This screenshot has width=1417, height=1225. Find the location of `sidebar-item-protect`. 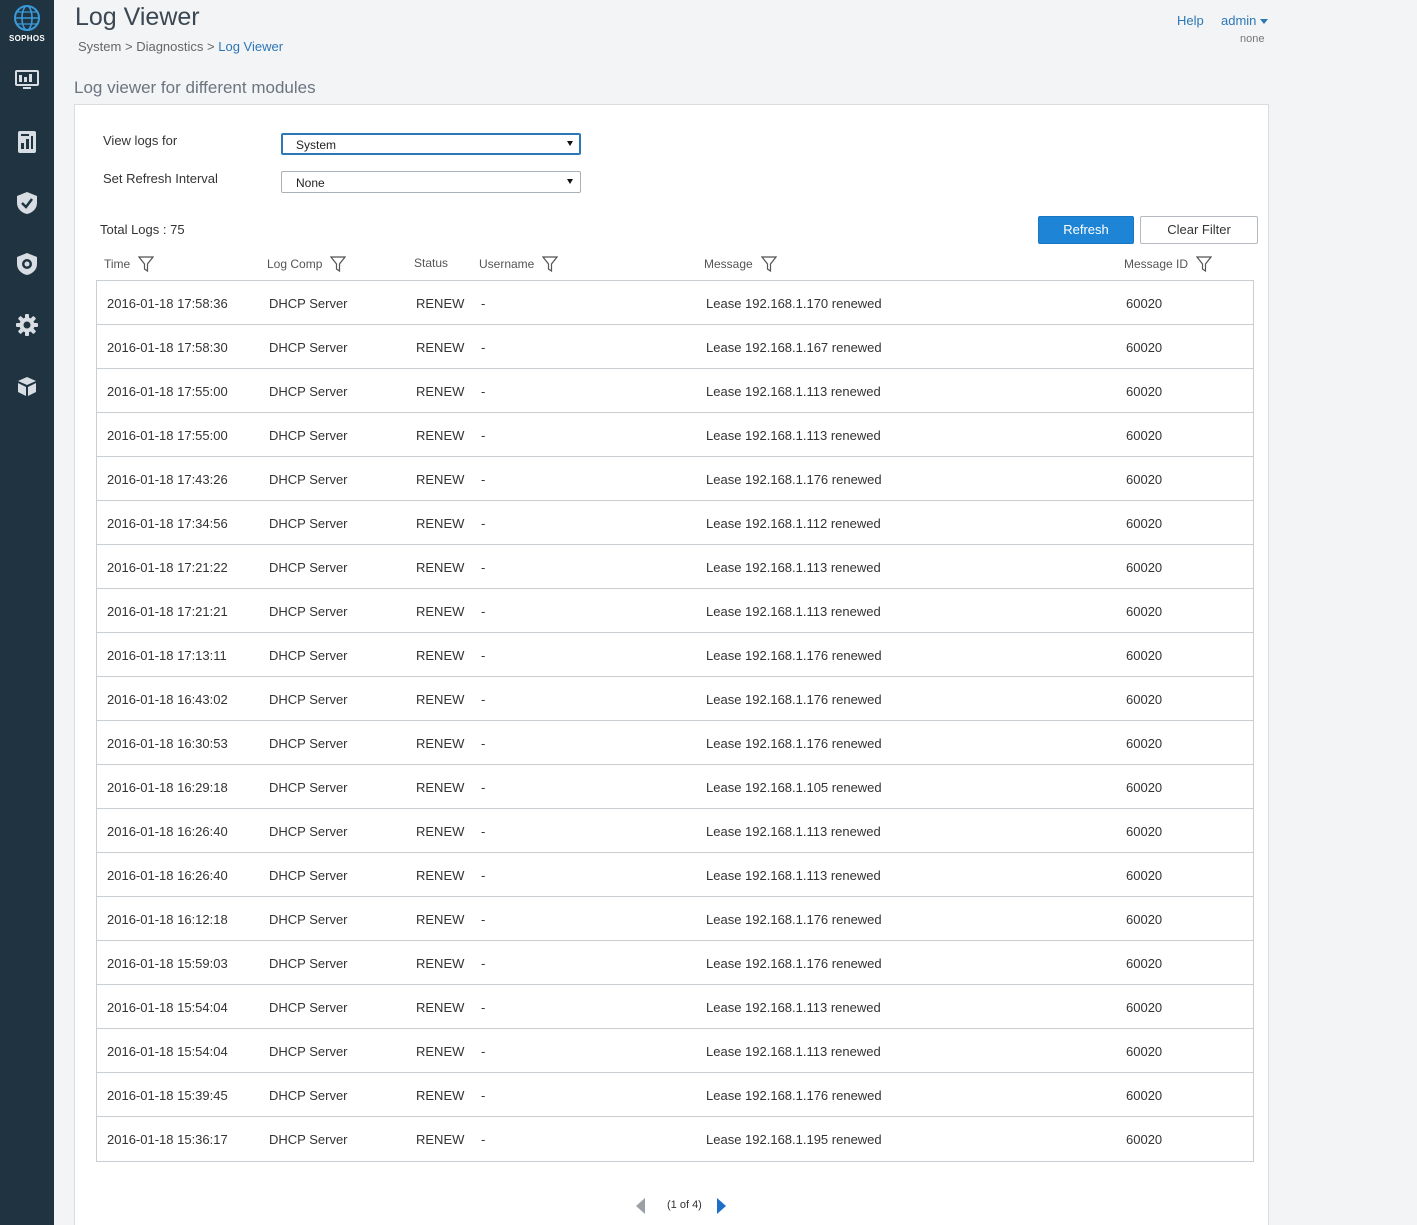

sidebar-item-protect is located at coordinates (27, 203).